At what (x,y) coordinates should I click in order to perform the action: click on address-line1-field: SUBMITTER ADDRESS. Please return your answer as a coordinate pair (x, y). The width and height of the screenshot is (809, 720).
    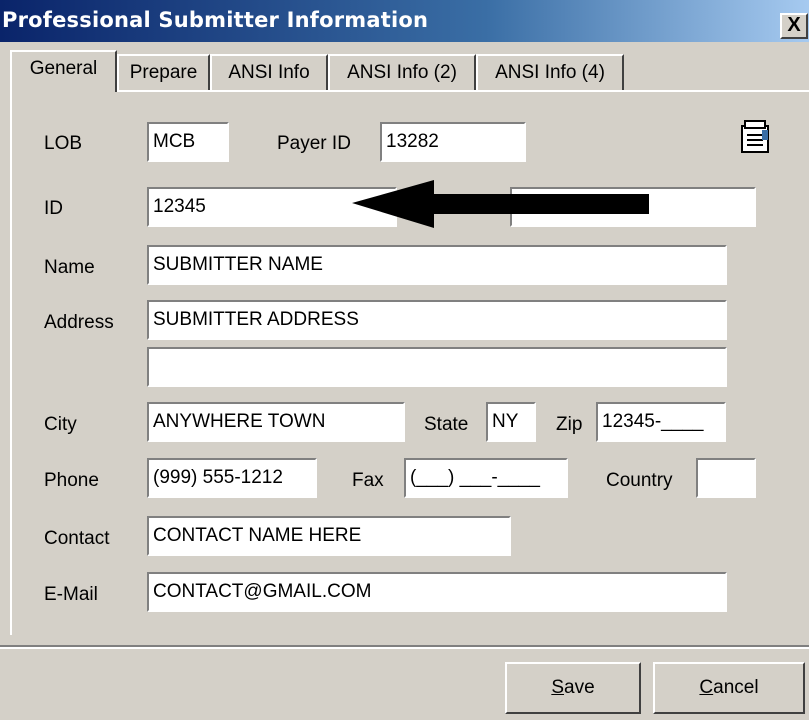
    Looking at the image, I should click on (437, 320).